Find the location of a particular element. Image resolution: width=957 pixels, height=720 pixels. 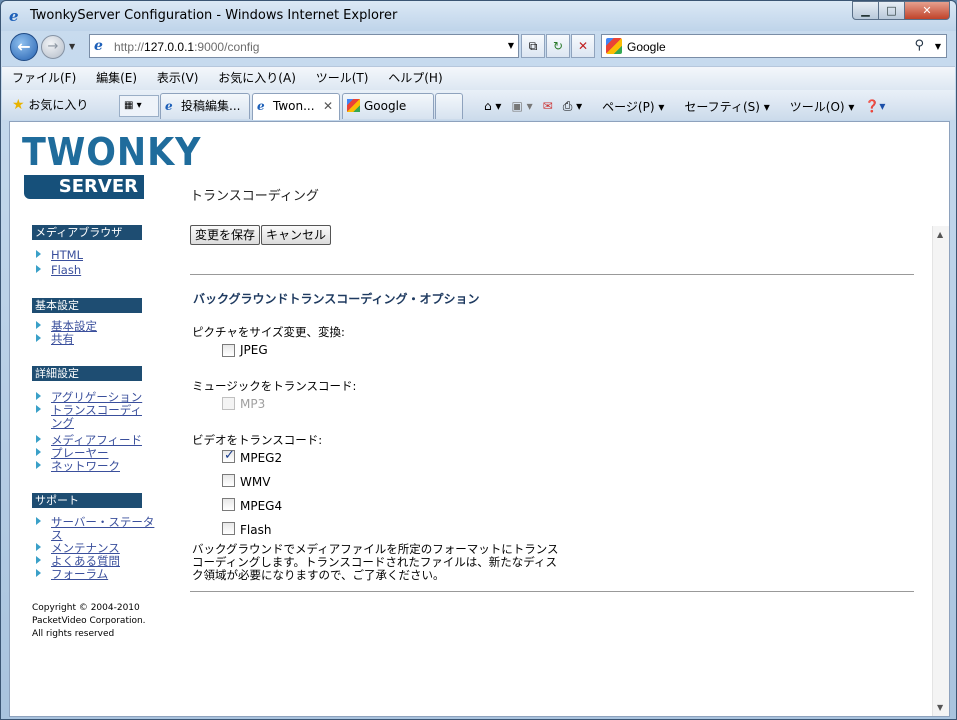

sidebar-link-server-status: サーバー・ステータス is located at coordinates (98, 529).